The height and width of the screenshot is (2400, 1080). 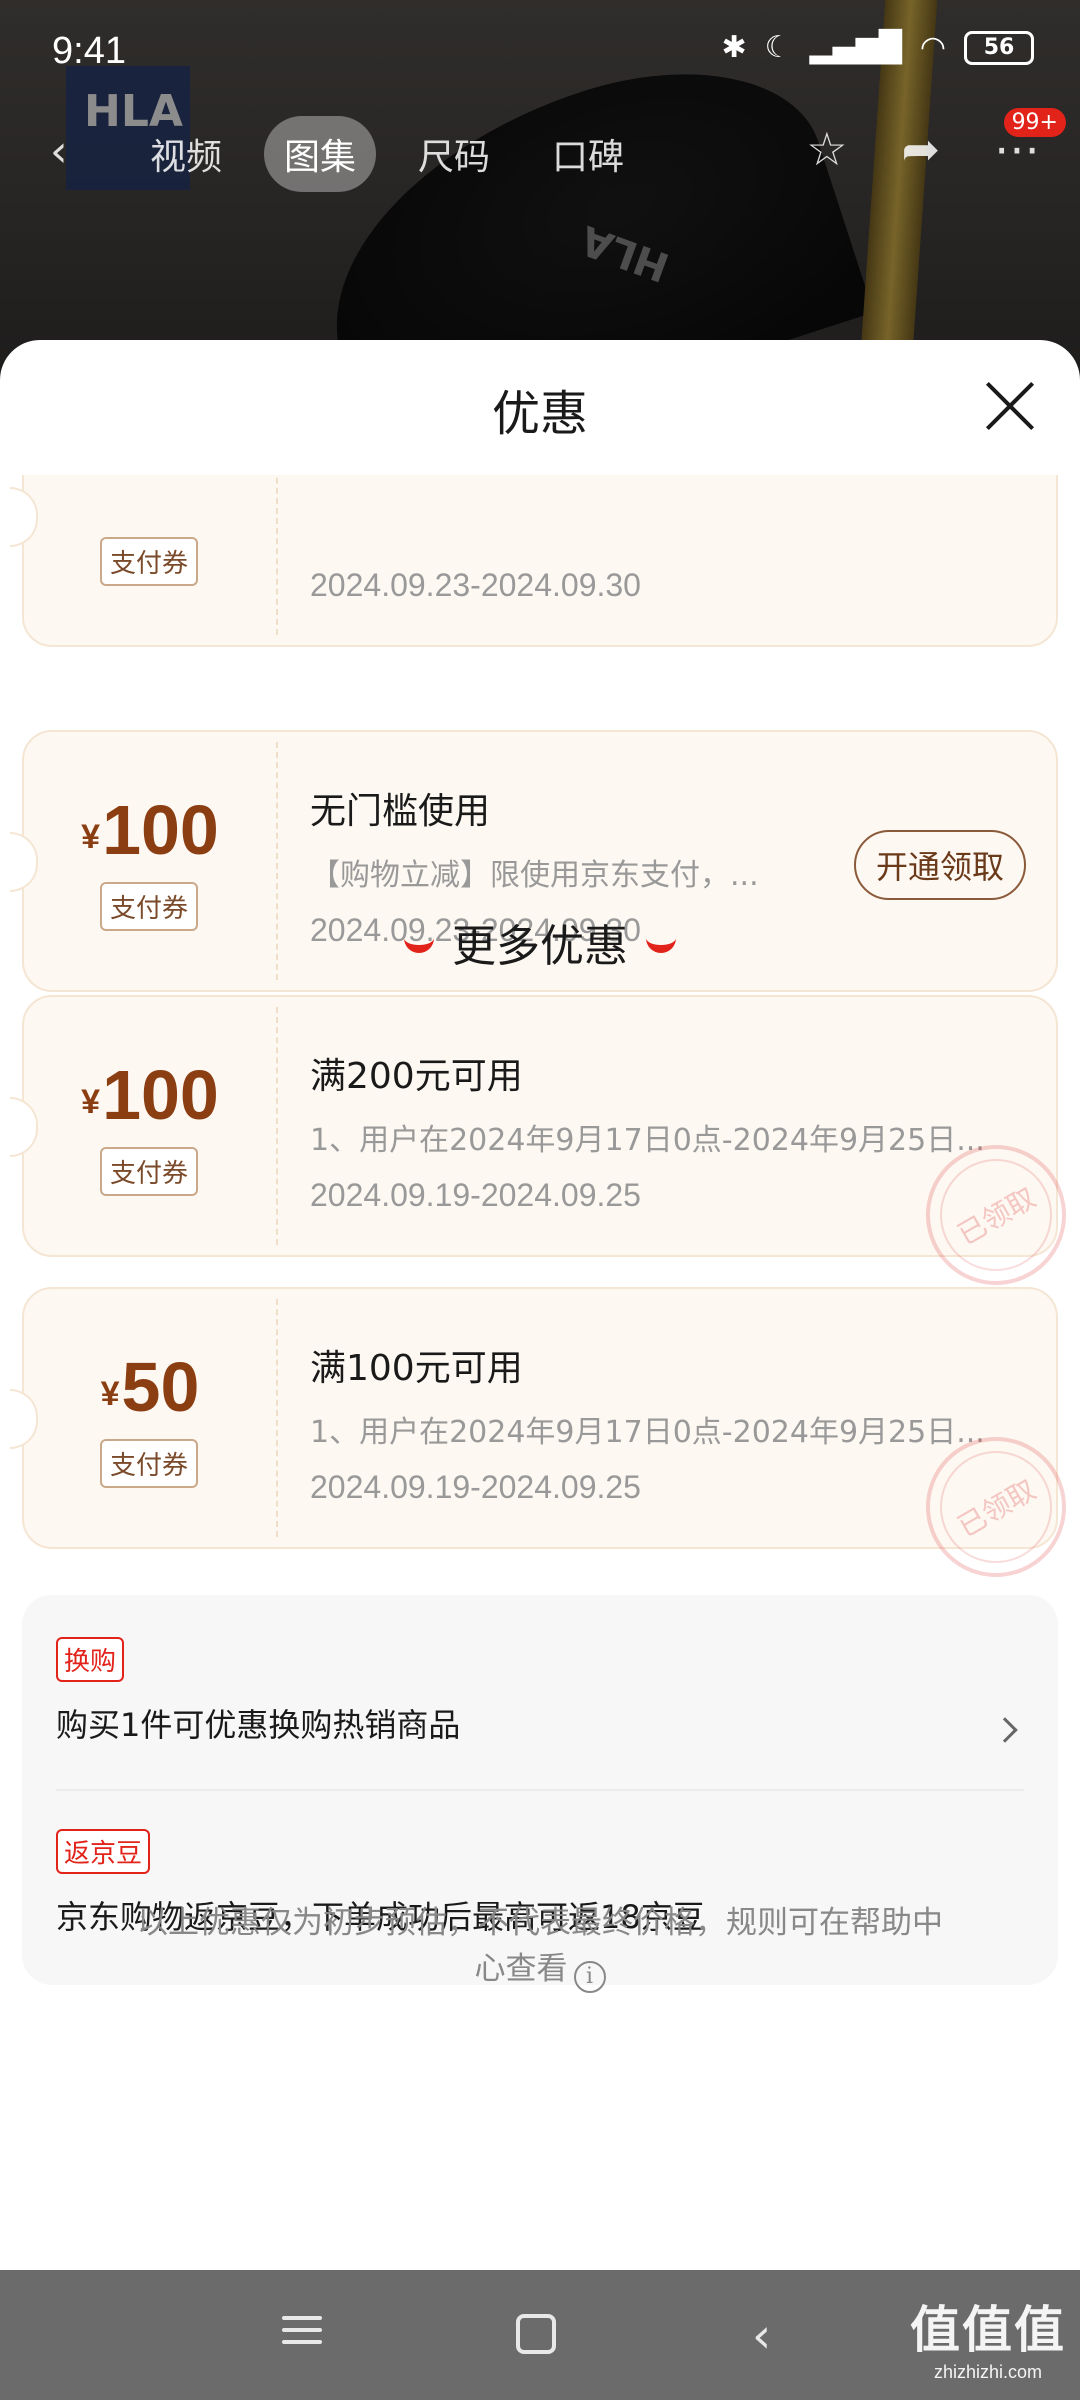 I want to click on menu-icon, so click(x=302, y=2330).